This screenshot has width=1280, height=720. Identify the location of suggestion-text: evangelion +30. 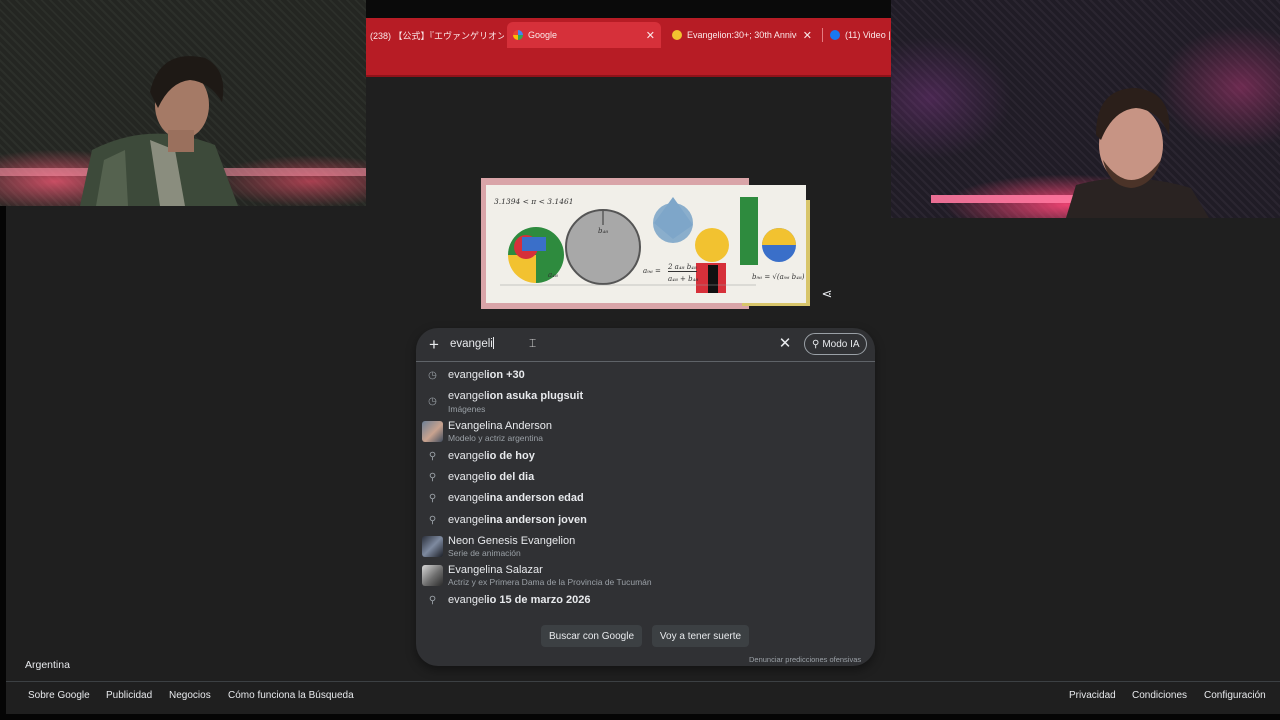
(486, 375).